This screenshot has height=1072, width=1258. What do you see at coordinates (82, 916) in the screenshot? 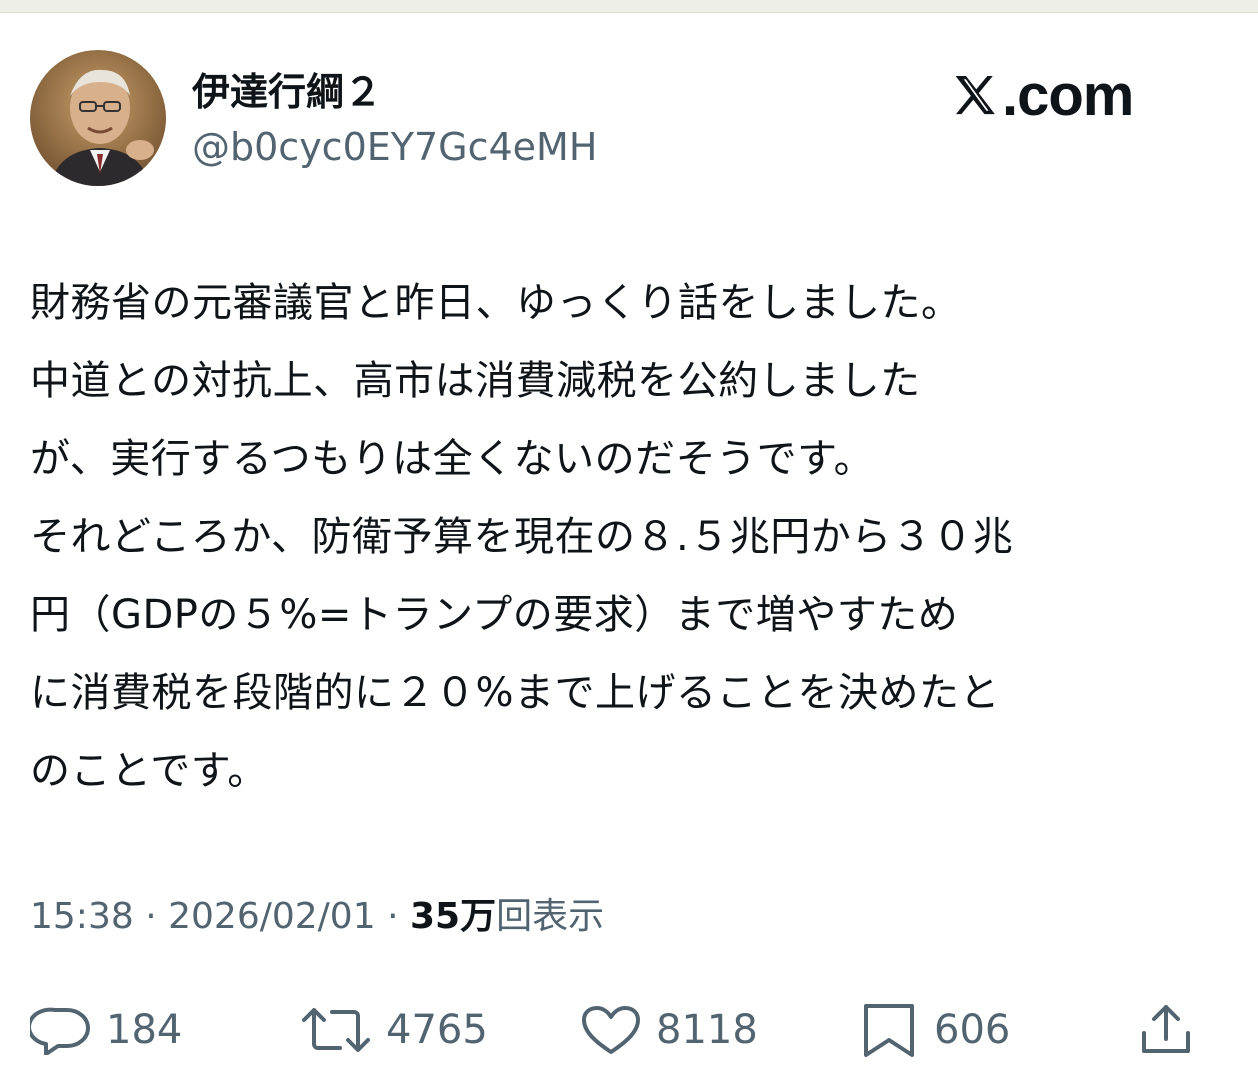
I see `post-time: 15:38` at bounding box center [82, 916].